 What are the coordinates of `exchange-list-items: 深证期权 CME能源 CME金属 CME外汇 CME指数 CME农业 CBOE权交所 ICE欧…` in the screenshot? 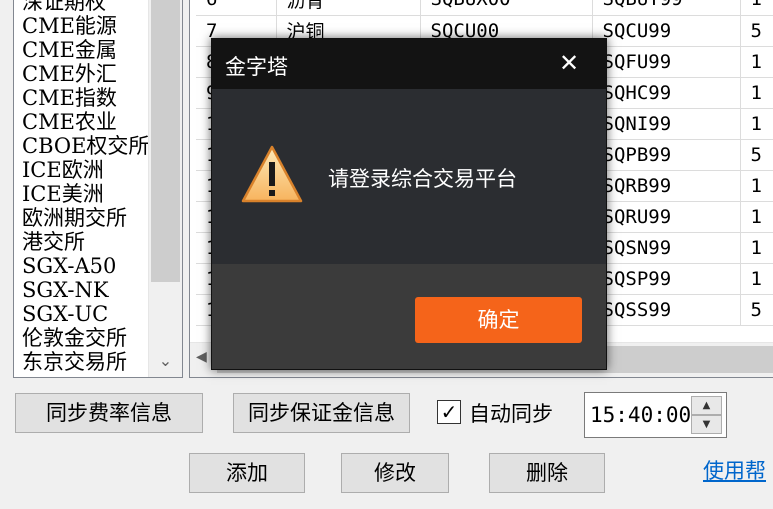 It's located at (85, 187).